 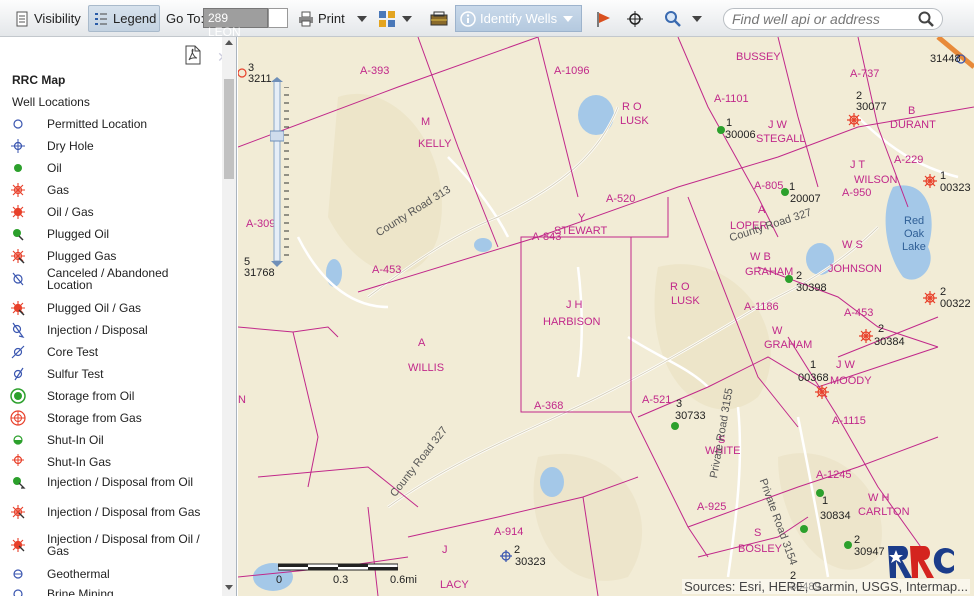 What do you see at coordinates (18, 545) in the screenshot?
I see `injection-oil-gas-icon` at bounding box center [18, 545].